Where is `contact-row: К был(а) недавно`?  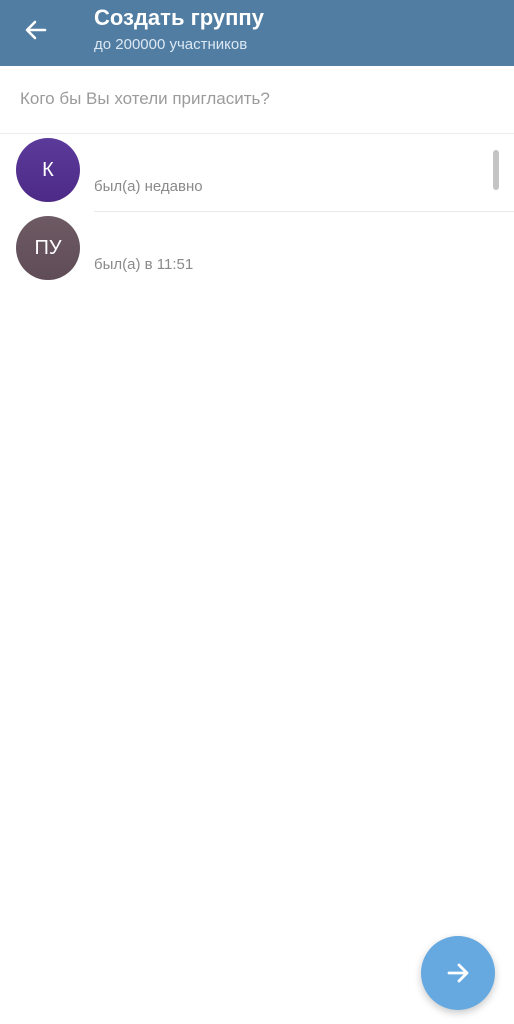 contact-row: К был(а) недавно is located at coordinates (257, 173).